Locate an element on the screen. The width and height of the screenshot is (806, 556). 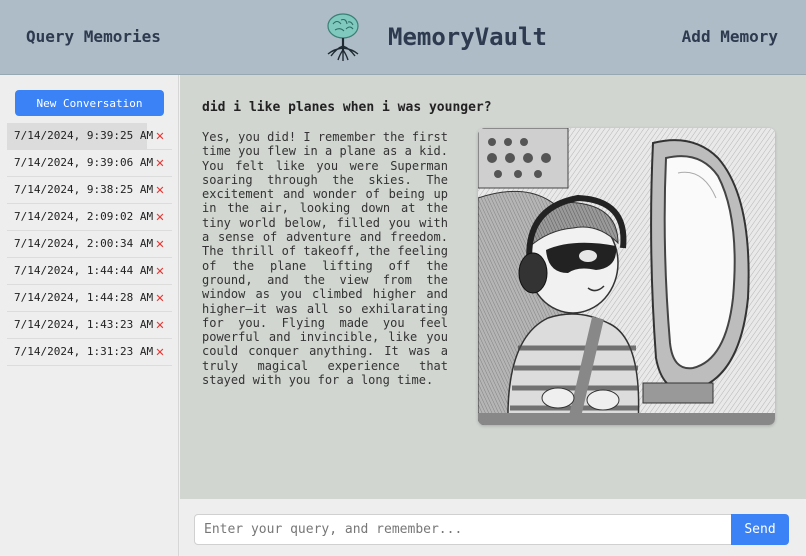
conversation-item: 7/14/2024, 1:44:28 AM ✕ is located at coordinates (89, 298).